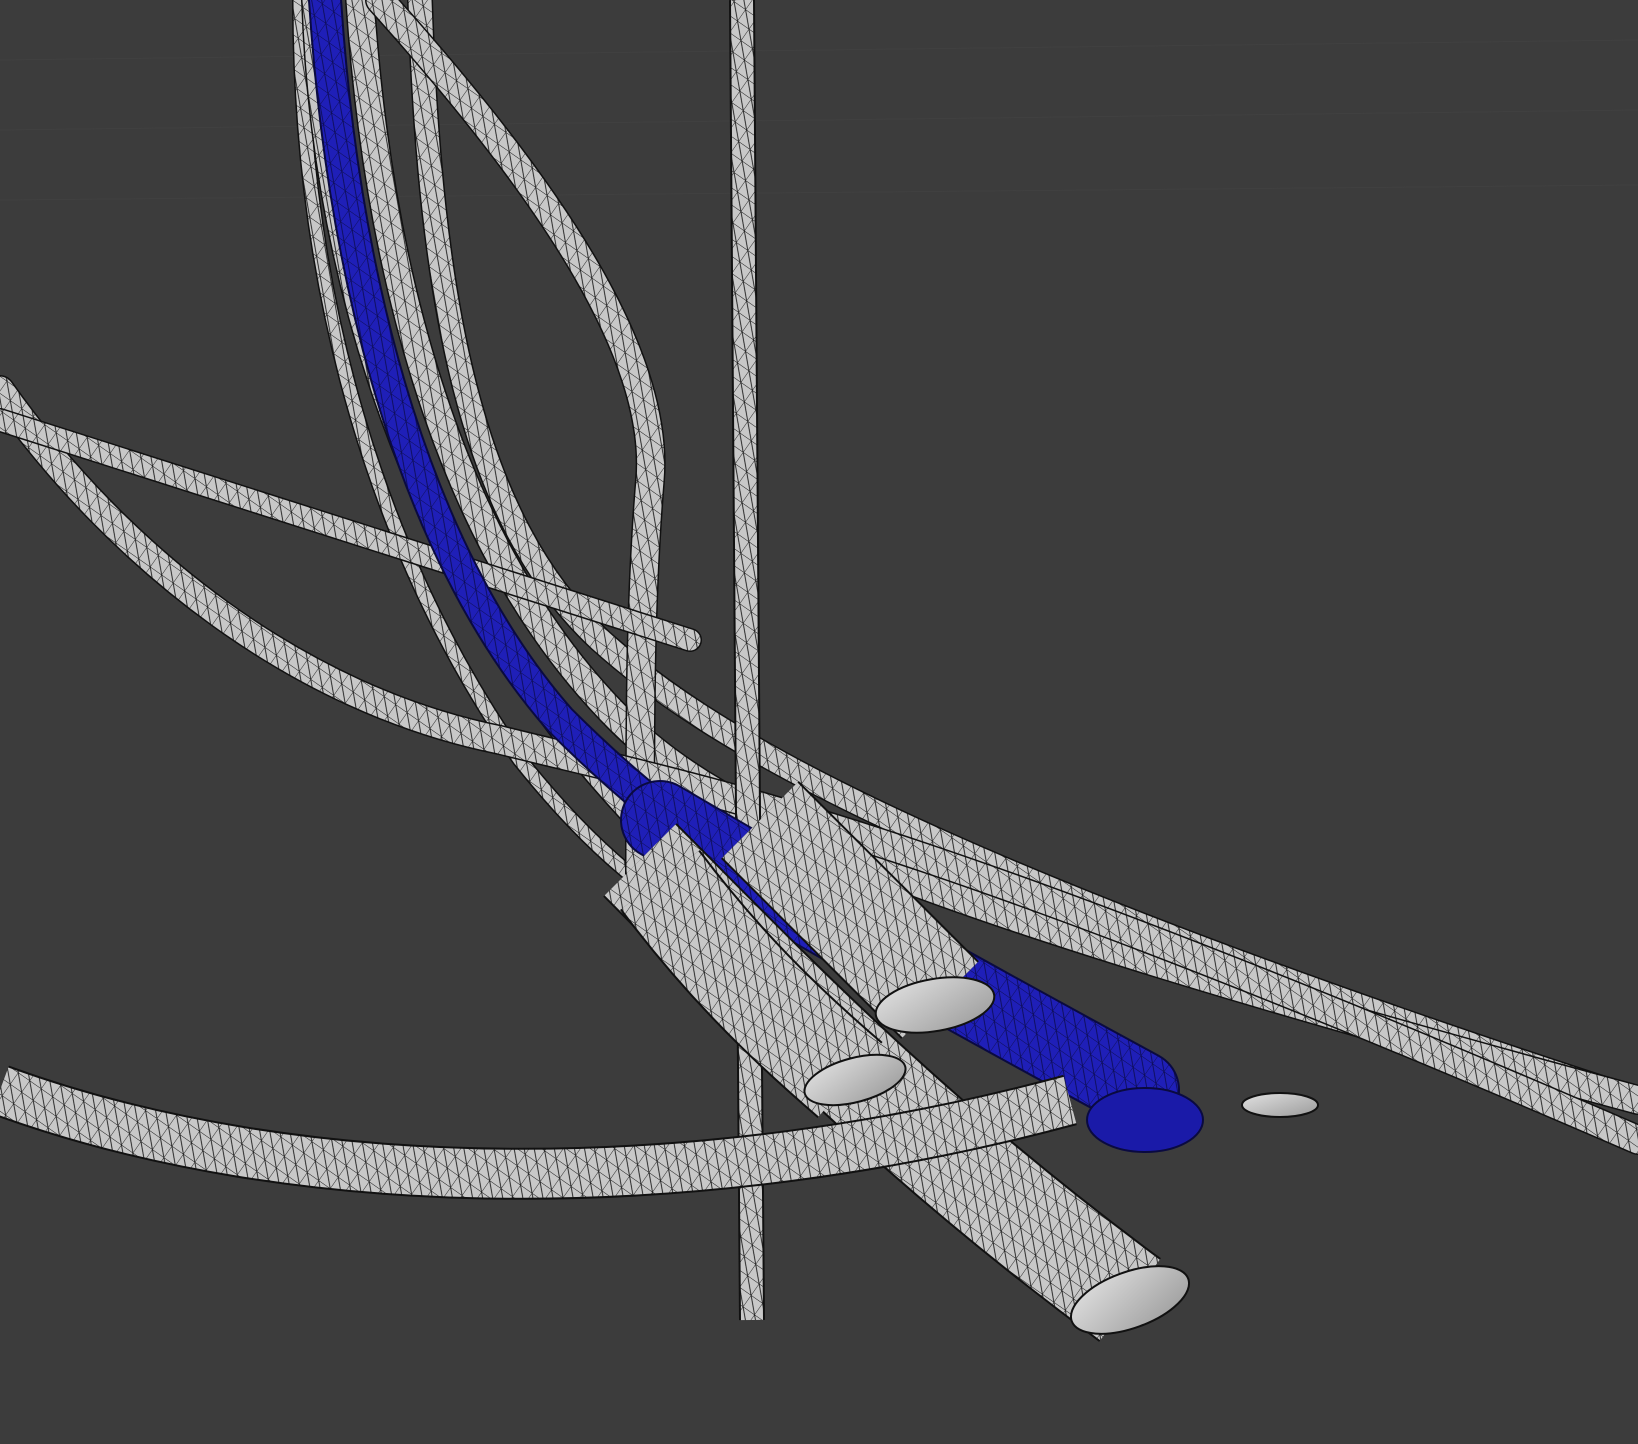 This screenshot has width=1638, height=1444. Describe the element at coordinates (819, 120) in the screenshot. I see `background-grid` at that location.